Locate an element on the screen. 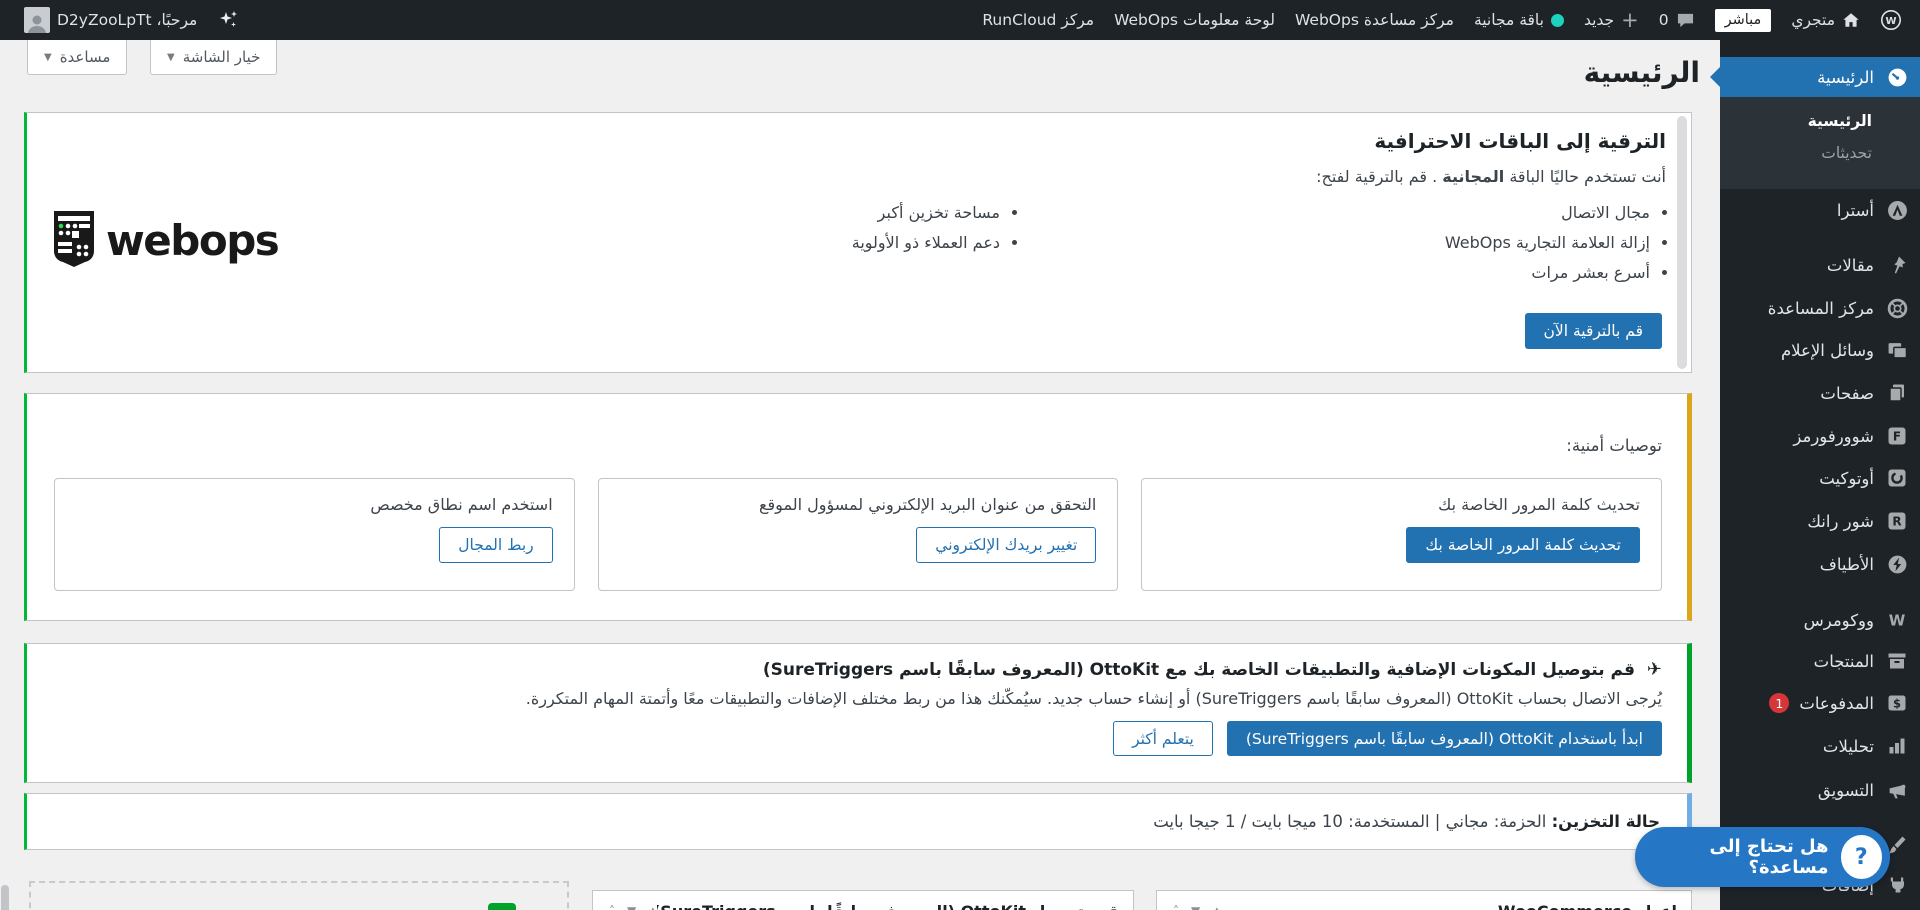 This screenshot has height=910, width=1920. webops-help-center-link: مركز مساعدة WebOps is located at coordinates (1374, 20).